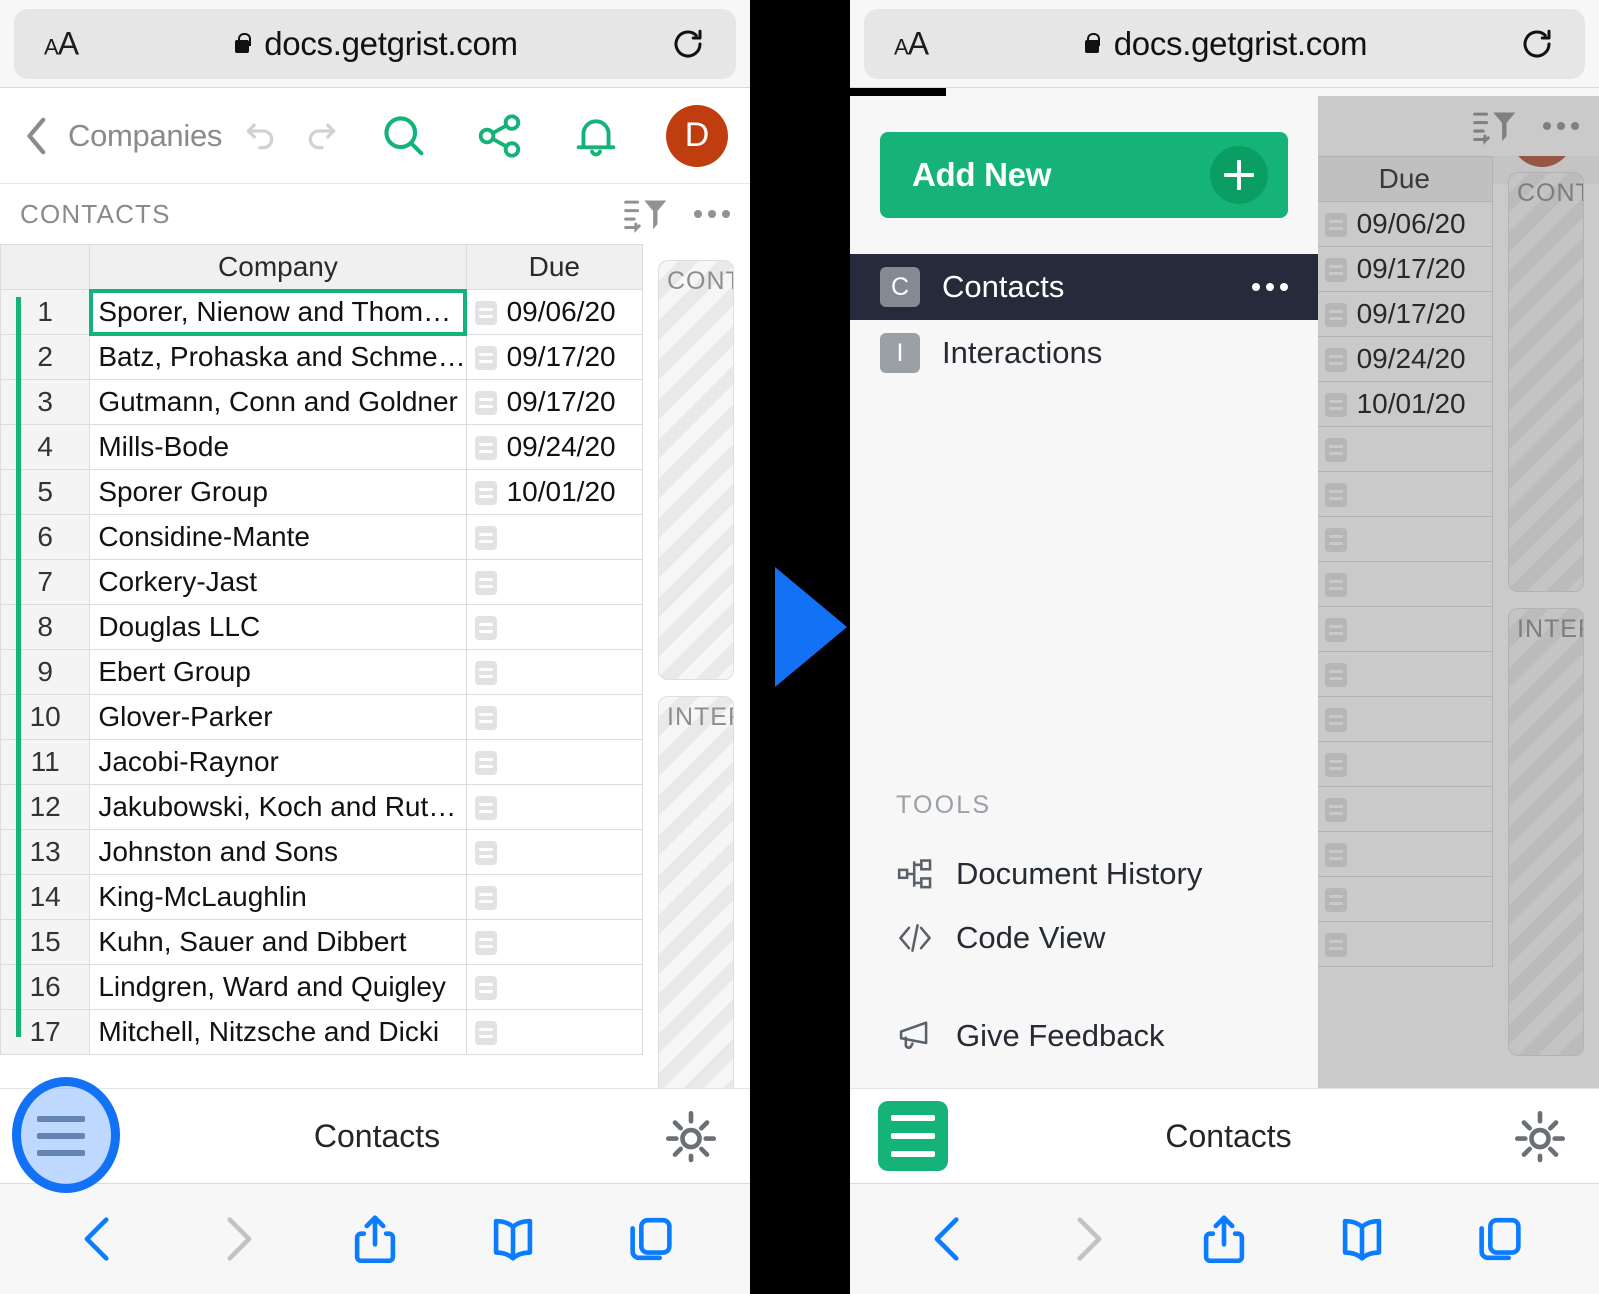  Describe the element at coordinates (1239, 175) in the screenshot. I see `plus-icon` at that location.